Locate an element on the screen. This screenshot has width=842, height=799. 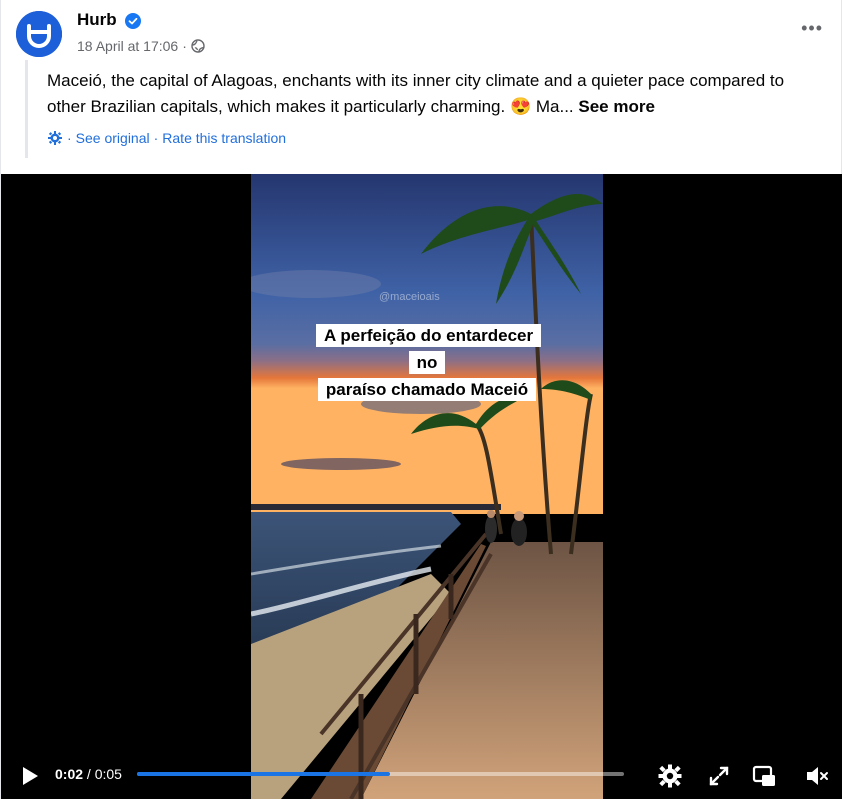
verified-badge-icon is located at coordinates (133, 21).